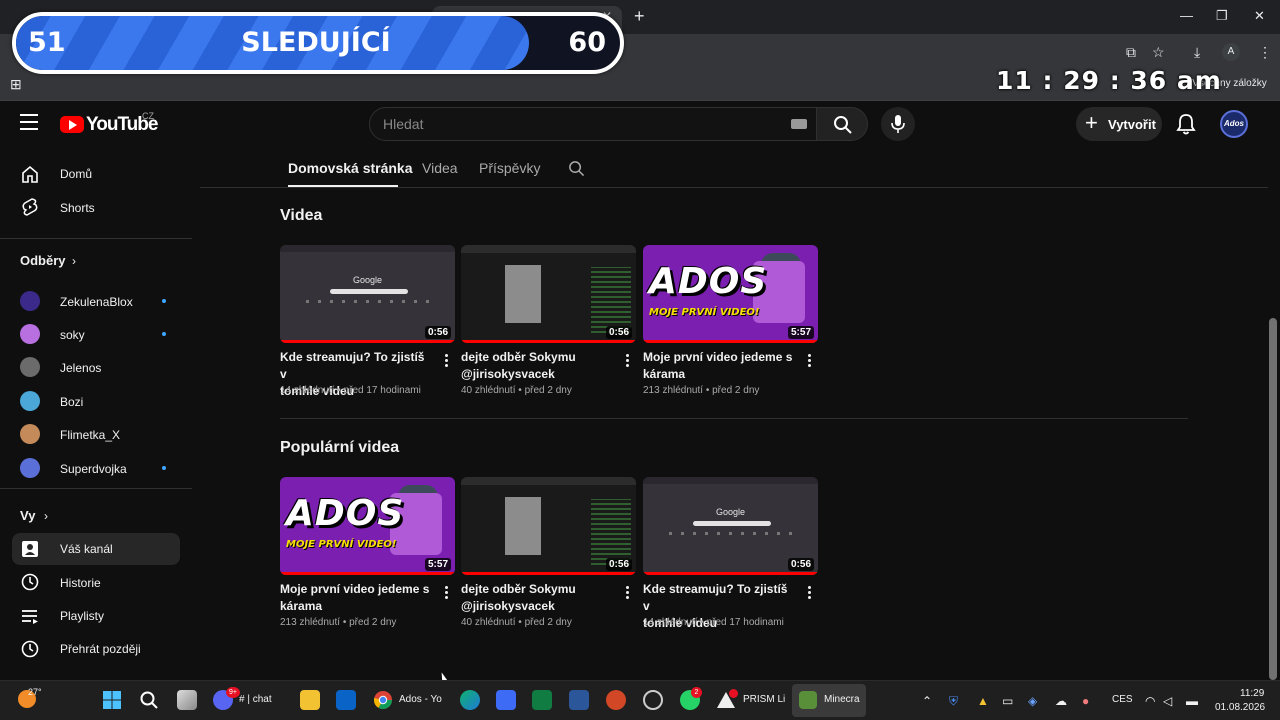 The height and width of the screenshot is (720, 1280). What do you see at coordinates (579, 700) in the screenshot?
I see `word-icon` at bounding box center [579, 700].